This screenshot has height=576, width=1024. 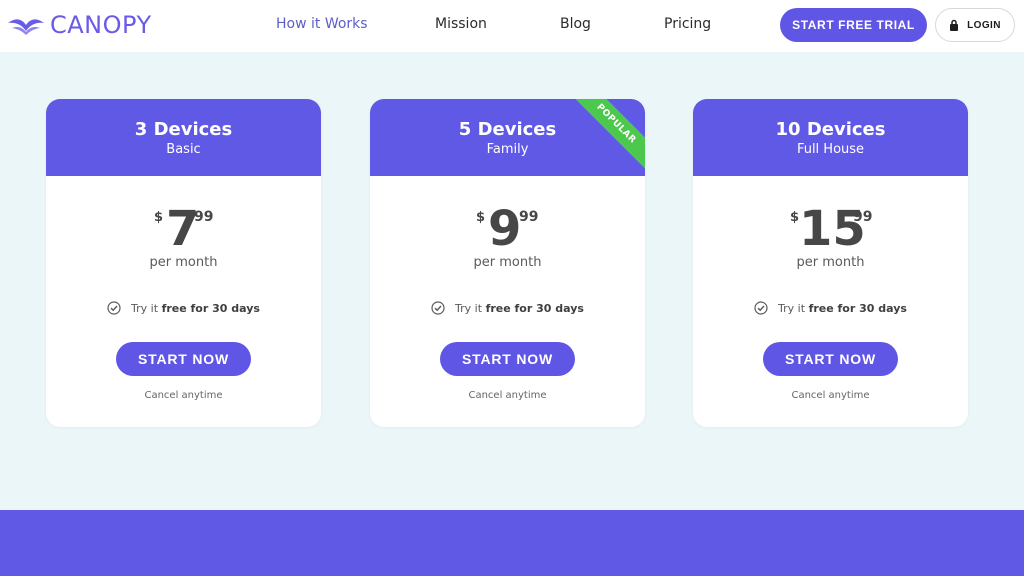 What do you see at coordinates (687, 24) in the screenshot?
I see `nav-link-pricing: Pricing` at bounding box center [687, 24].